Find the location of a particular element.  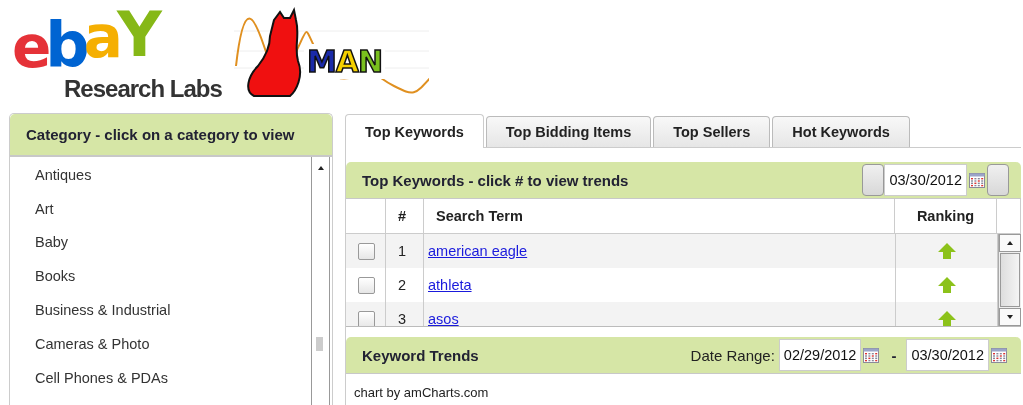

keyword-link: asos is located at coordinates (443, 318).